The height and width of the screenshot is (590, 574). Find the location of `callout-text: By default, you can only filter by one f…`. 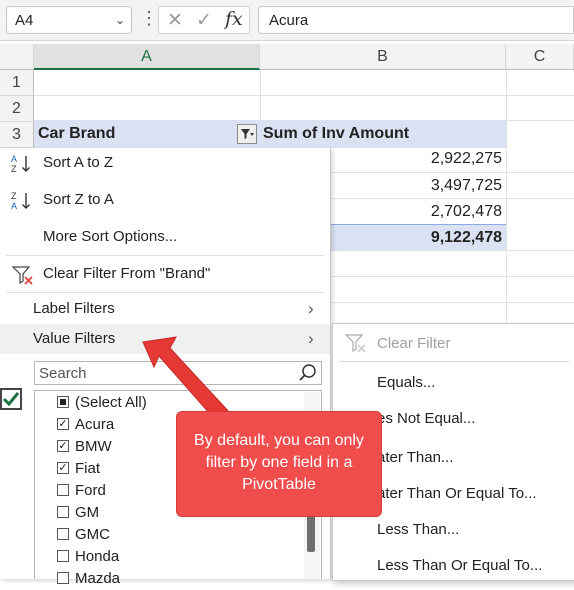

callout-text: By default, you can only filter by one f… is located at coordinates (279, 462).